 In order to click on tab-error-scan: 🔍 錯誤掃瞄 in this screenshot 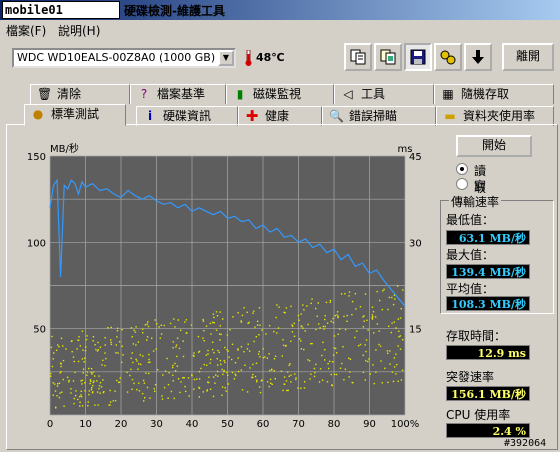, I will do `click(379, 116)`.